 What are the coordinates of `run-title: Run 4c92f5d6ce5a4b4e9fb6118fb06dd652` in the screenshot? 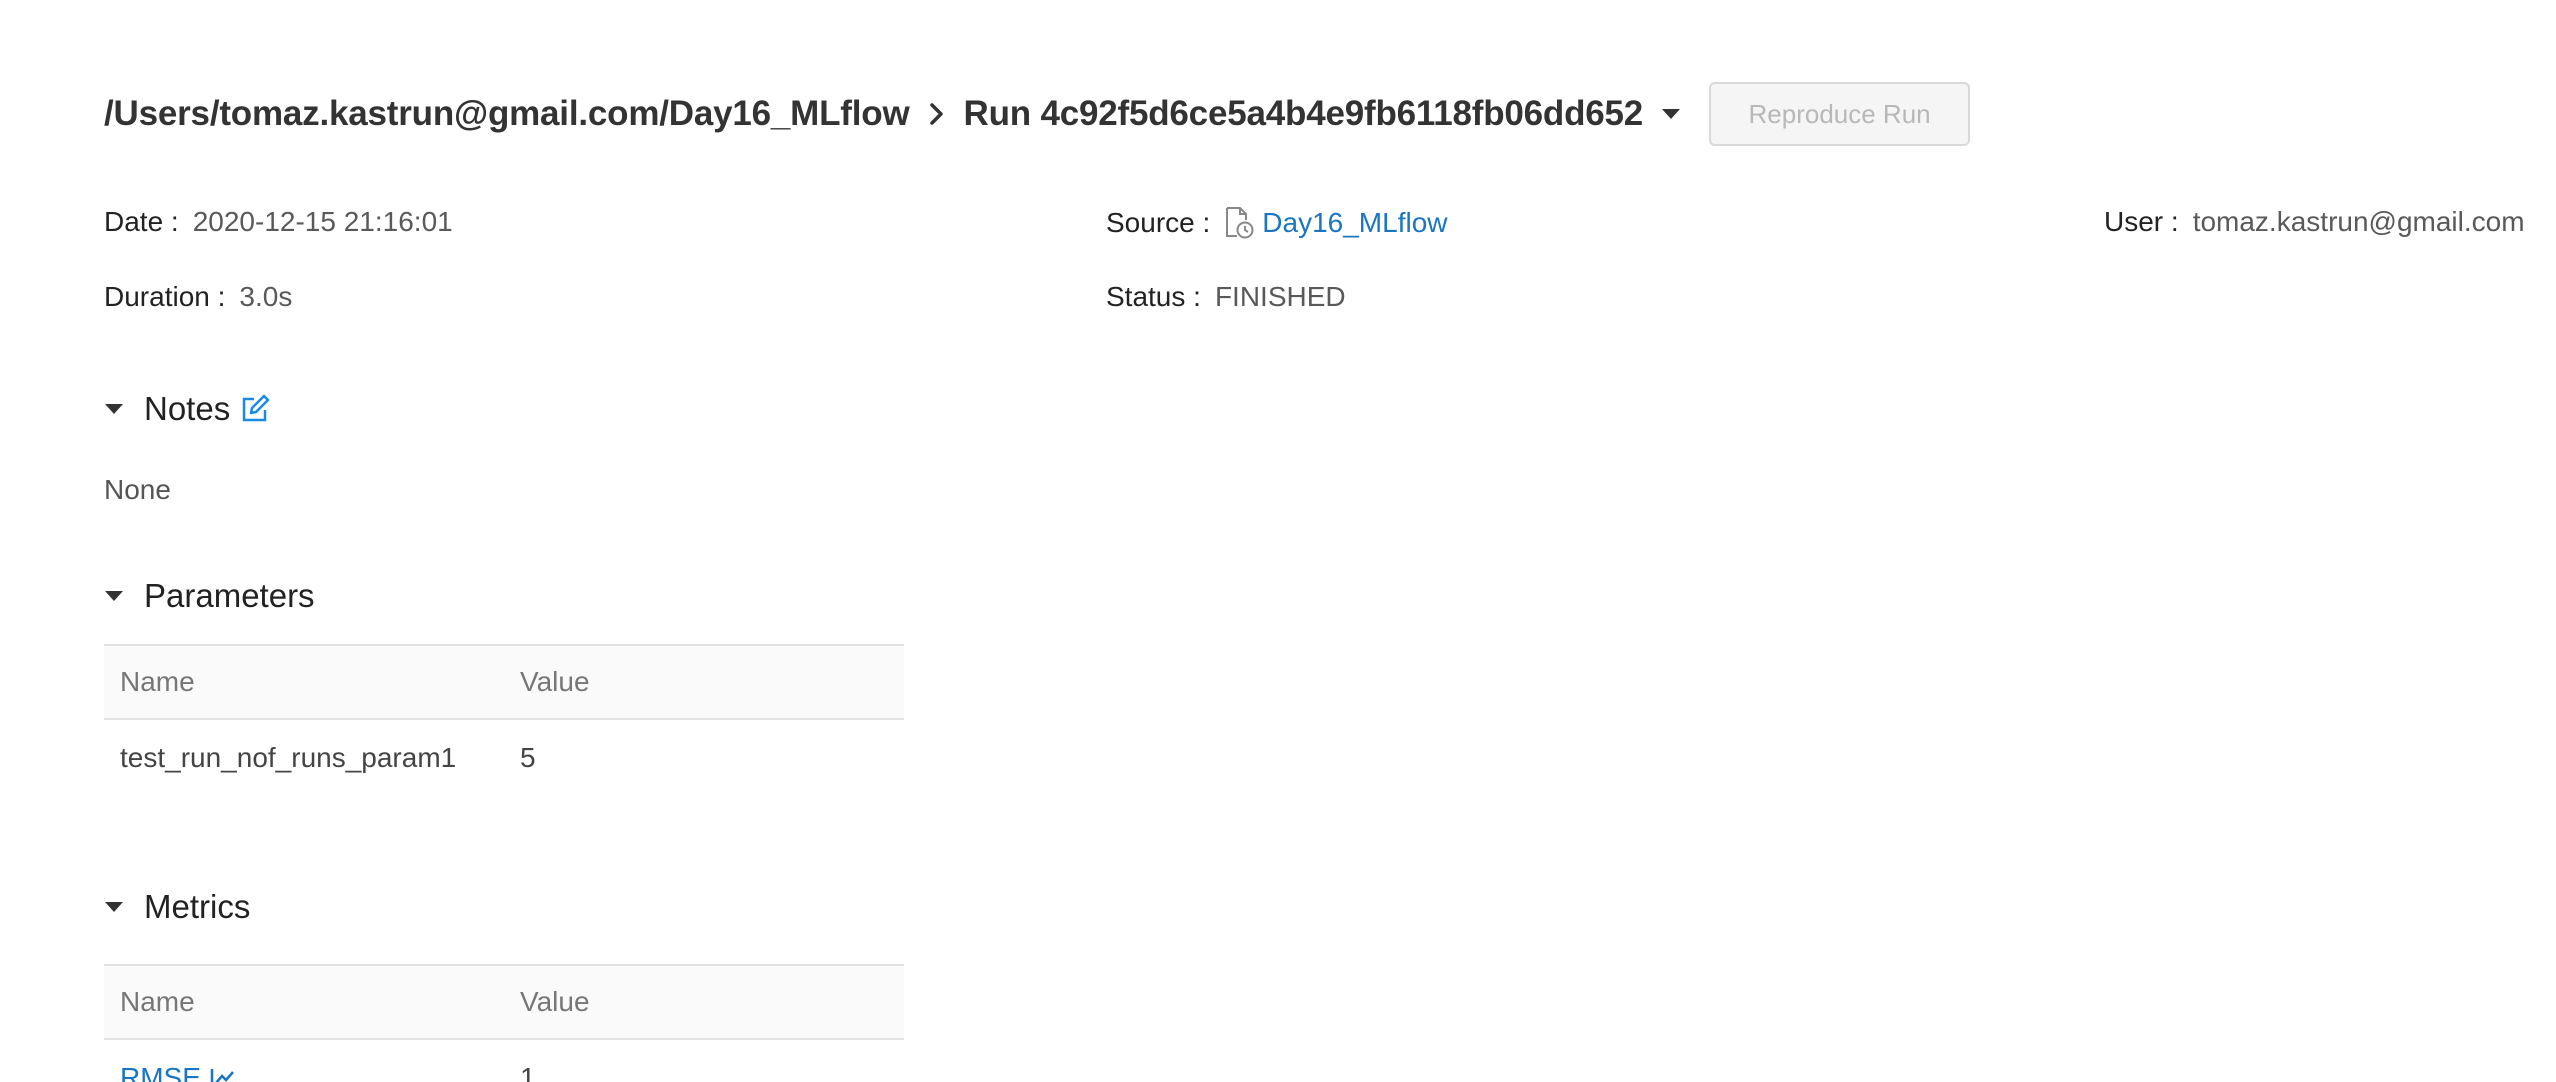 It's located at (1303, 113).